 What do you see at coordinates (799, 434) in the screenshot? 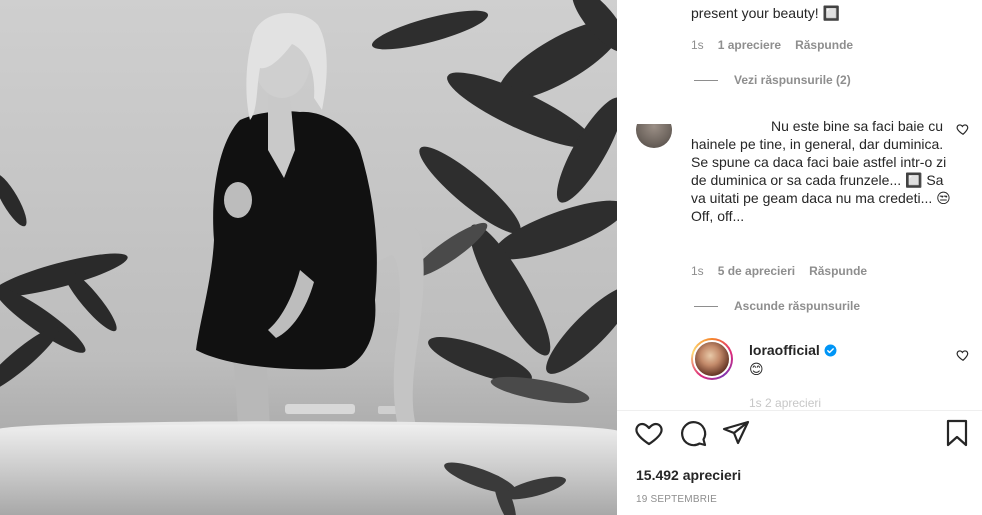
I see `post-actions` at bounding box center [799, 434].